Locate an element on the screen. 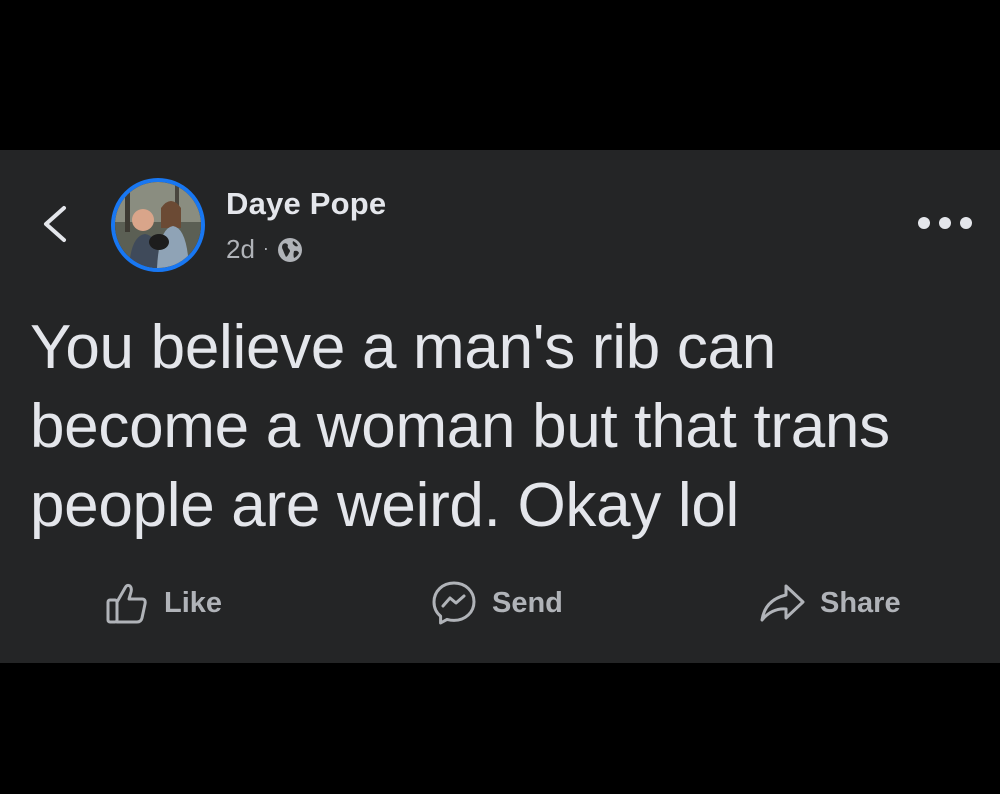 The width and height of the screenshot is (1000, 794). avatar is located at coordinates (158, 225).